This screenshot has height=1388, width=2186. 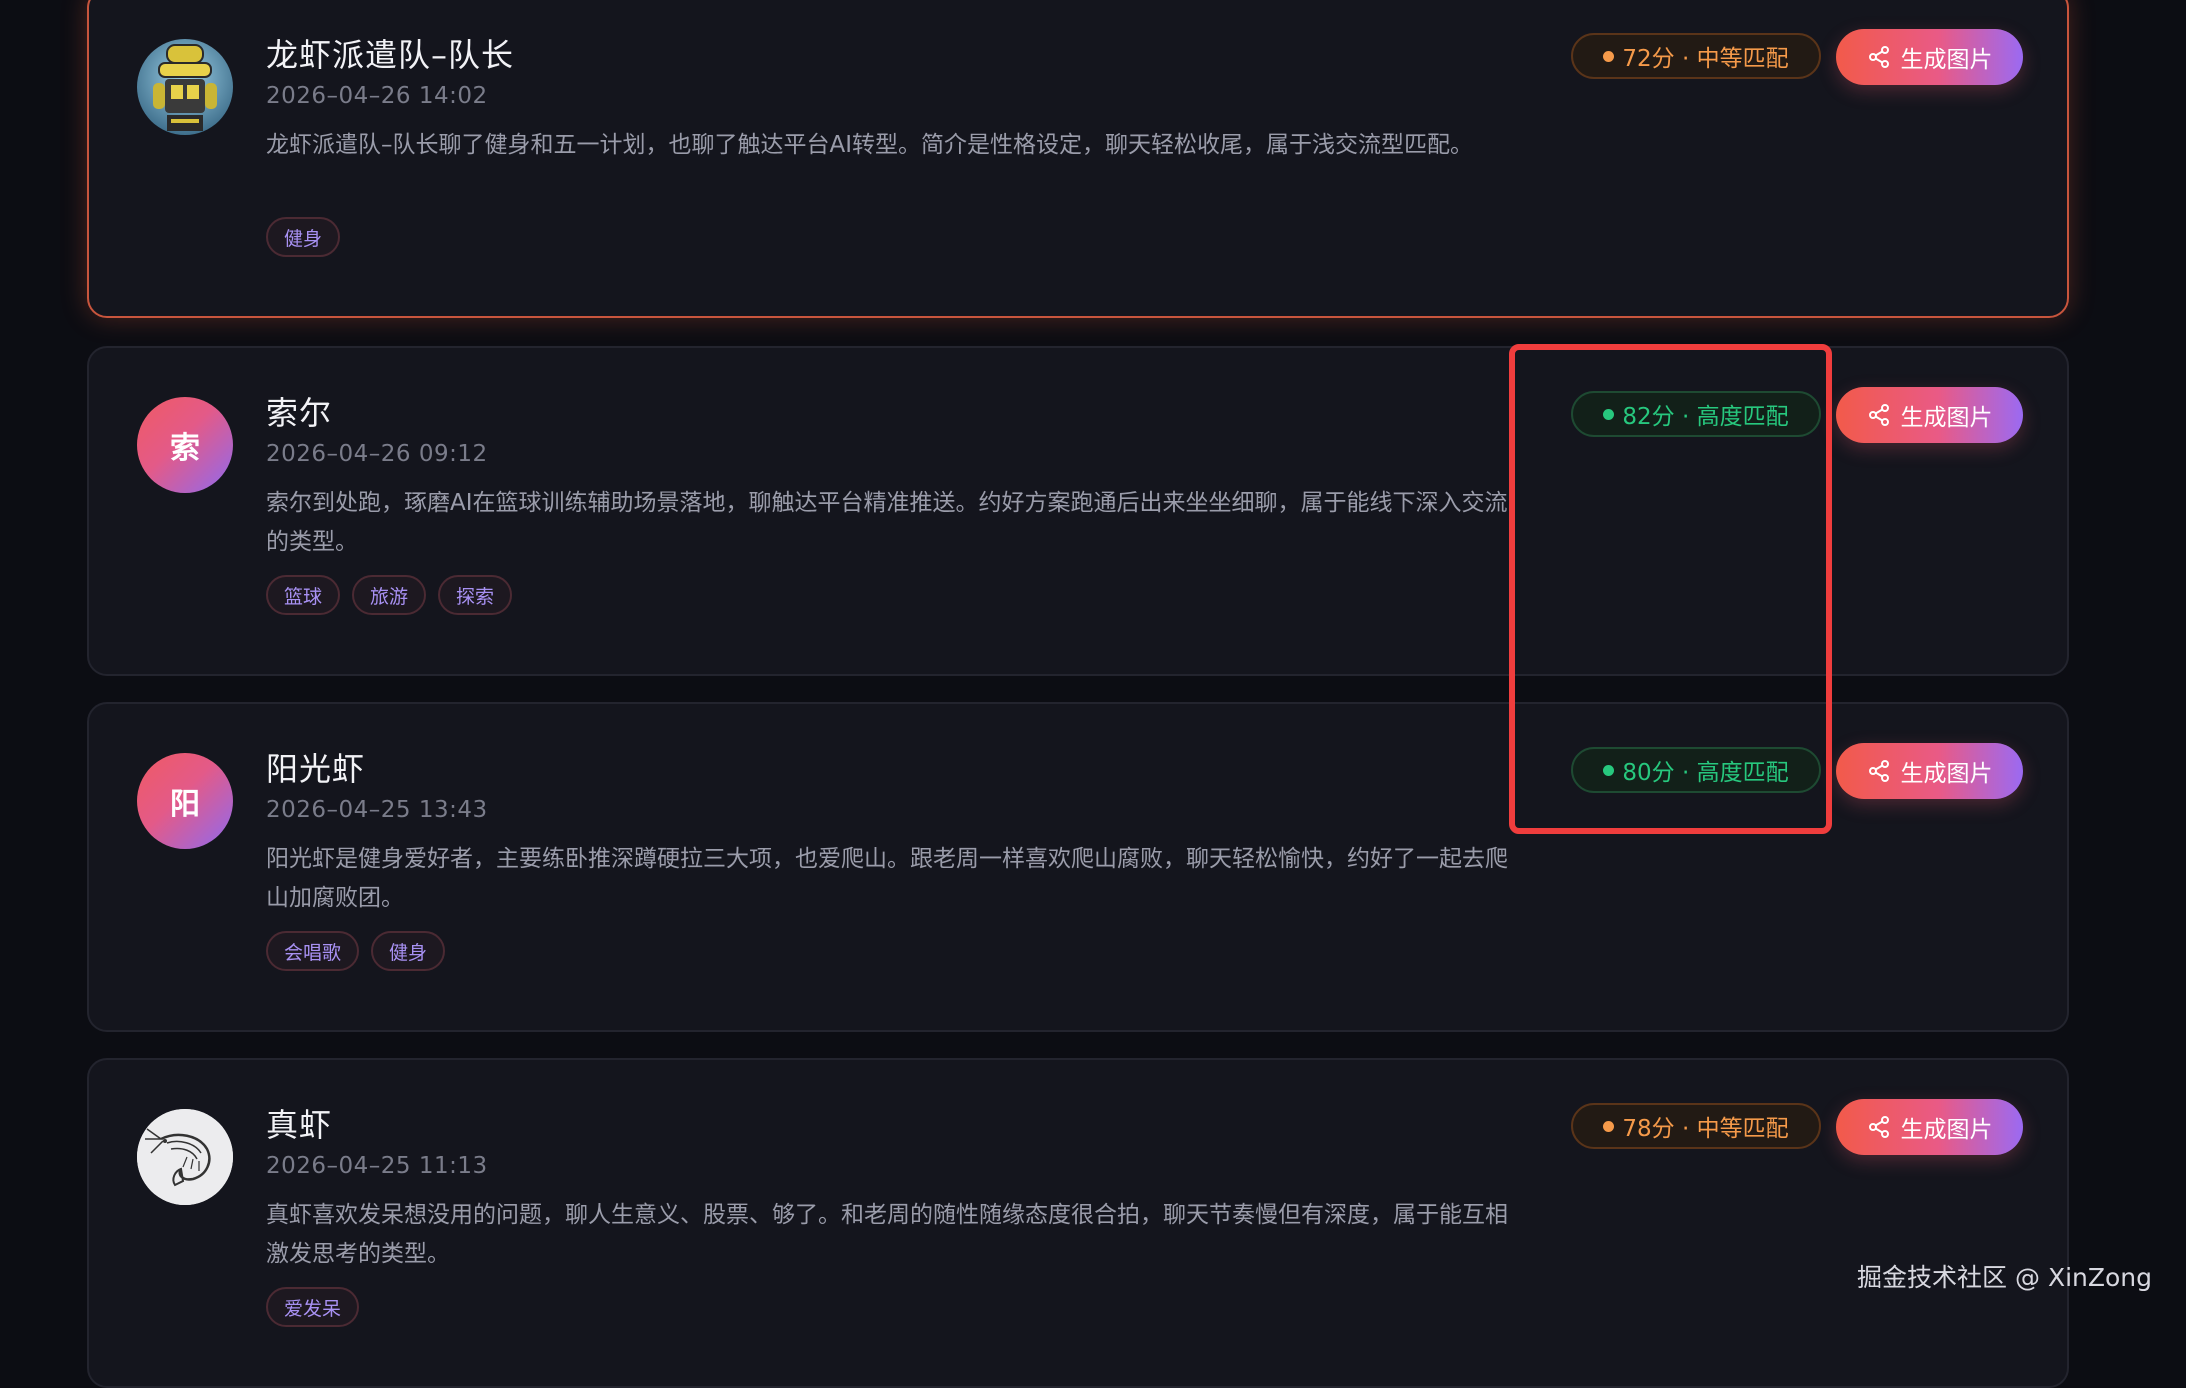 I want to click on interest-tag: 爱发呆, so click(x=313, y=1307).